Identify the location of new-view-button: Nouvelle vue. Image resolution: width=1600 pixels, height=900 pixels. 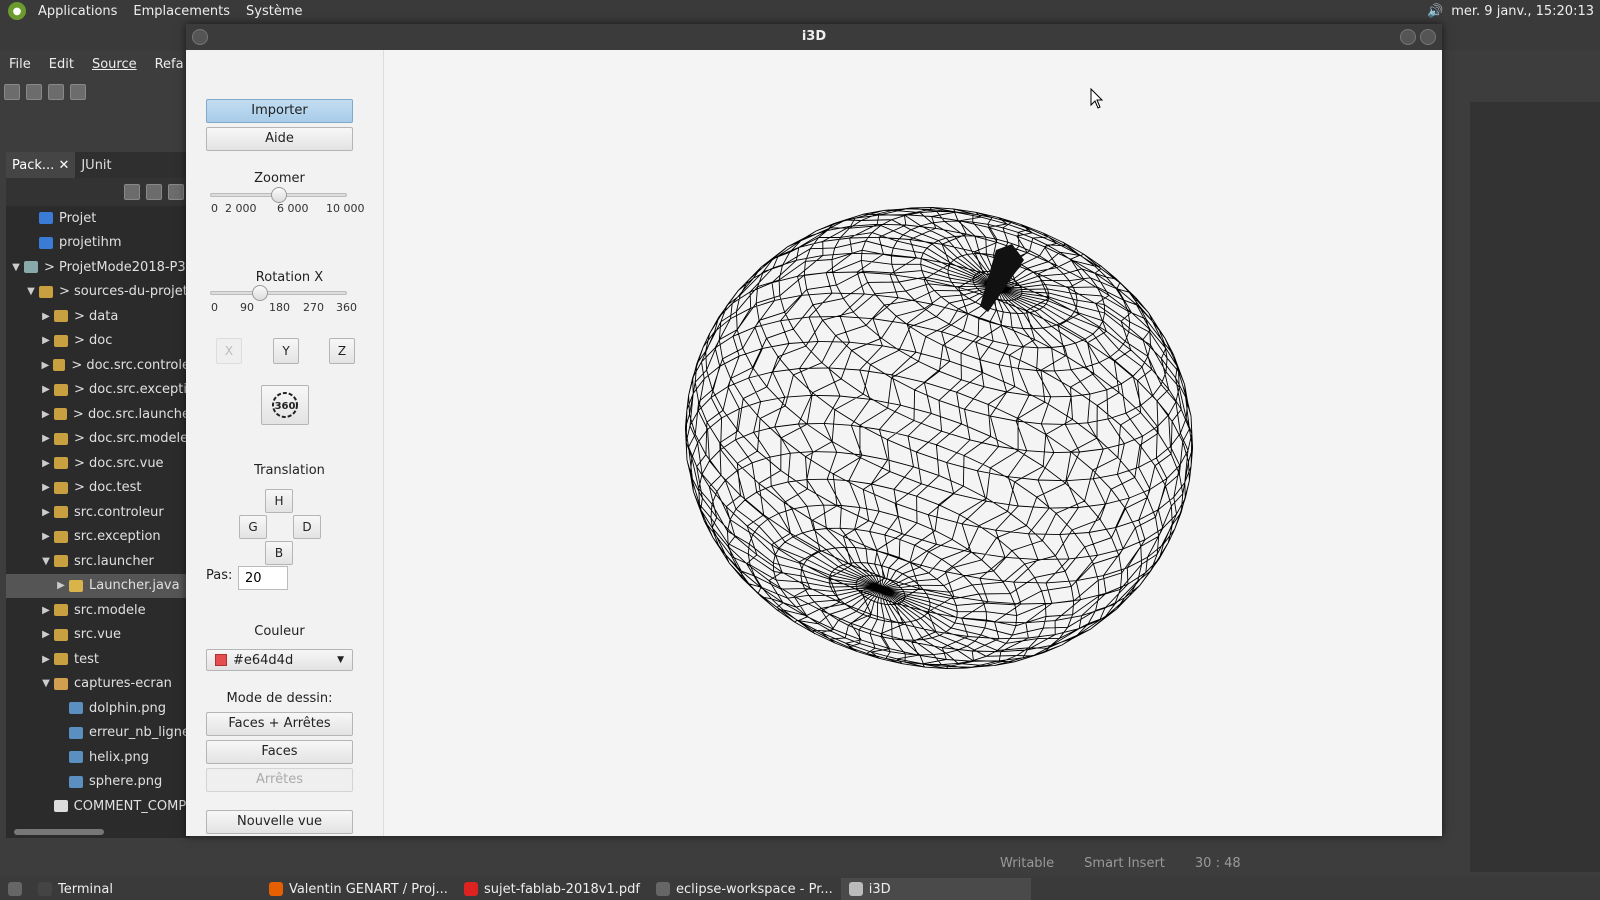
(279, 822).